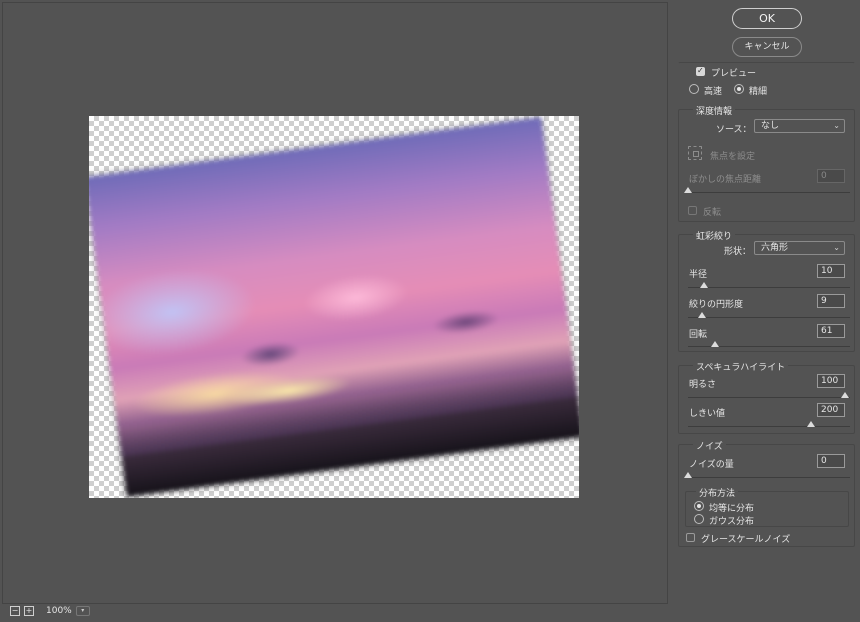 The height and width of the screenshot is (622, 860). What do you see at coordinates (698, 275) in the screenshot?
I see `radius-label: 半径` at bounding box center [698, 275].